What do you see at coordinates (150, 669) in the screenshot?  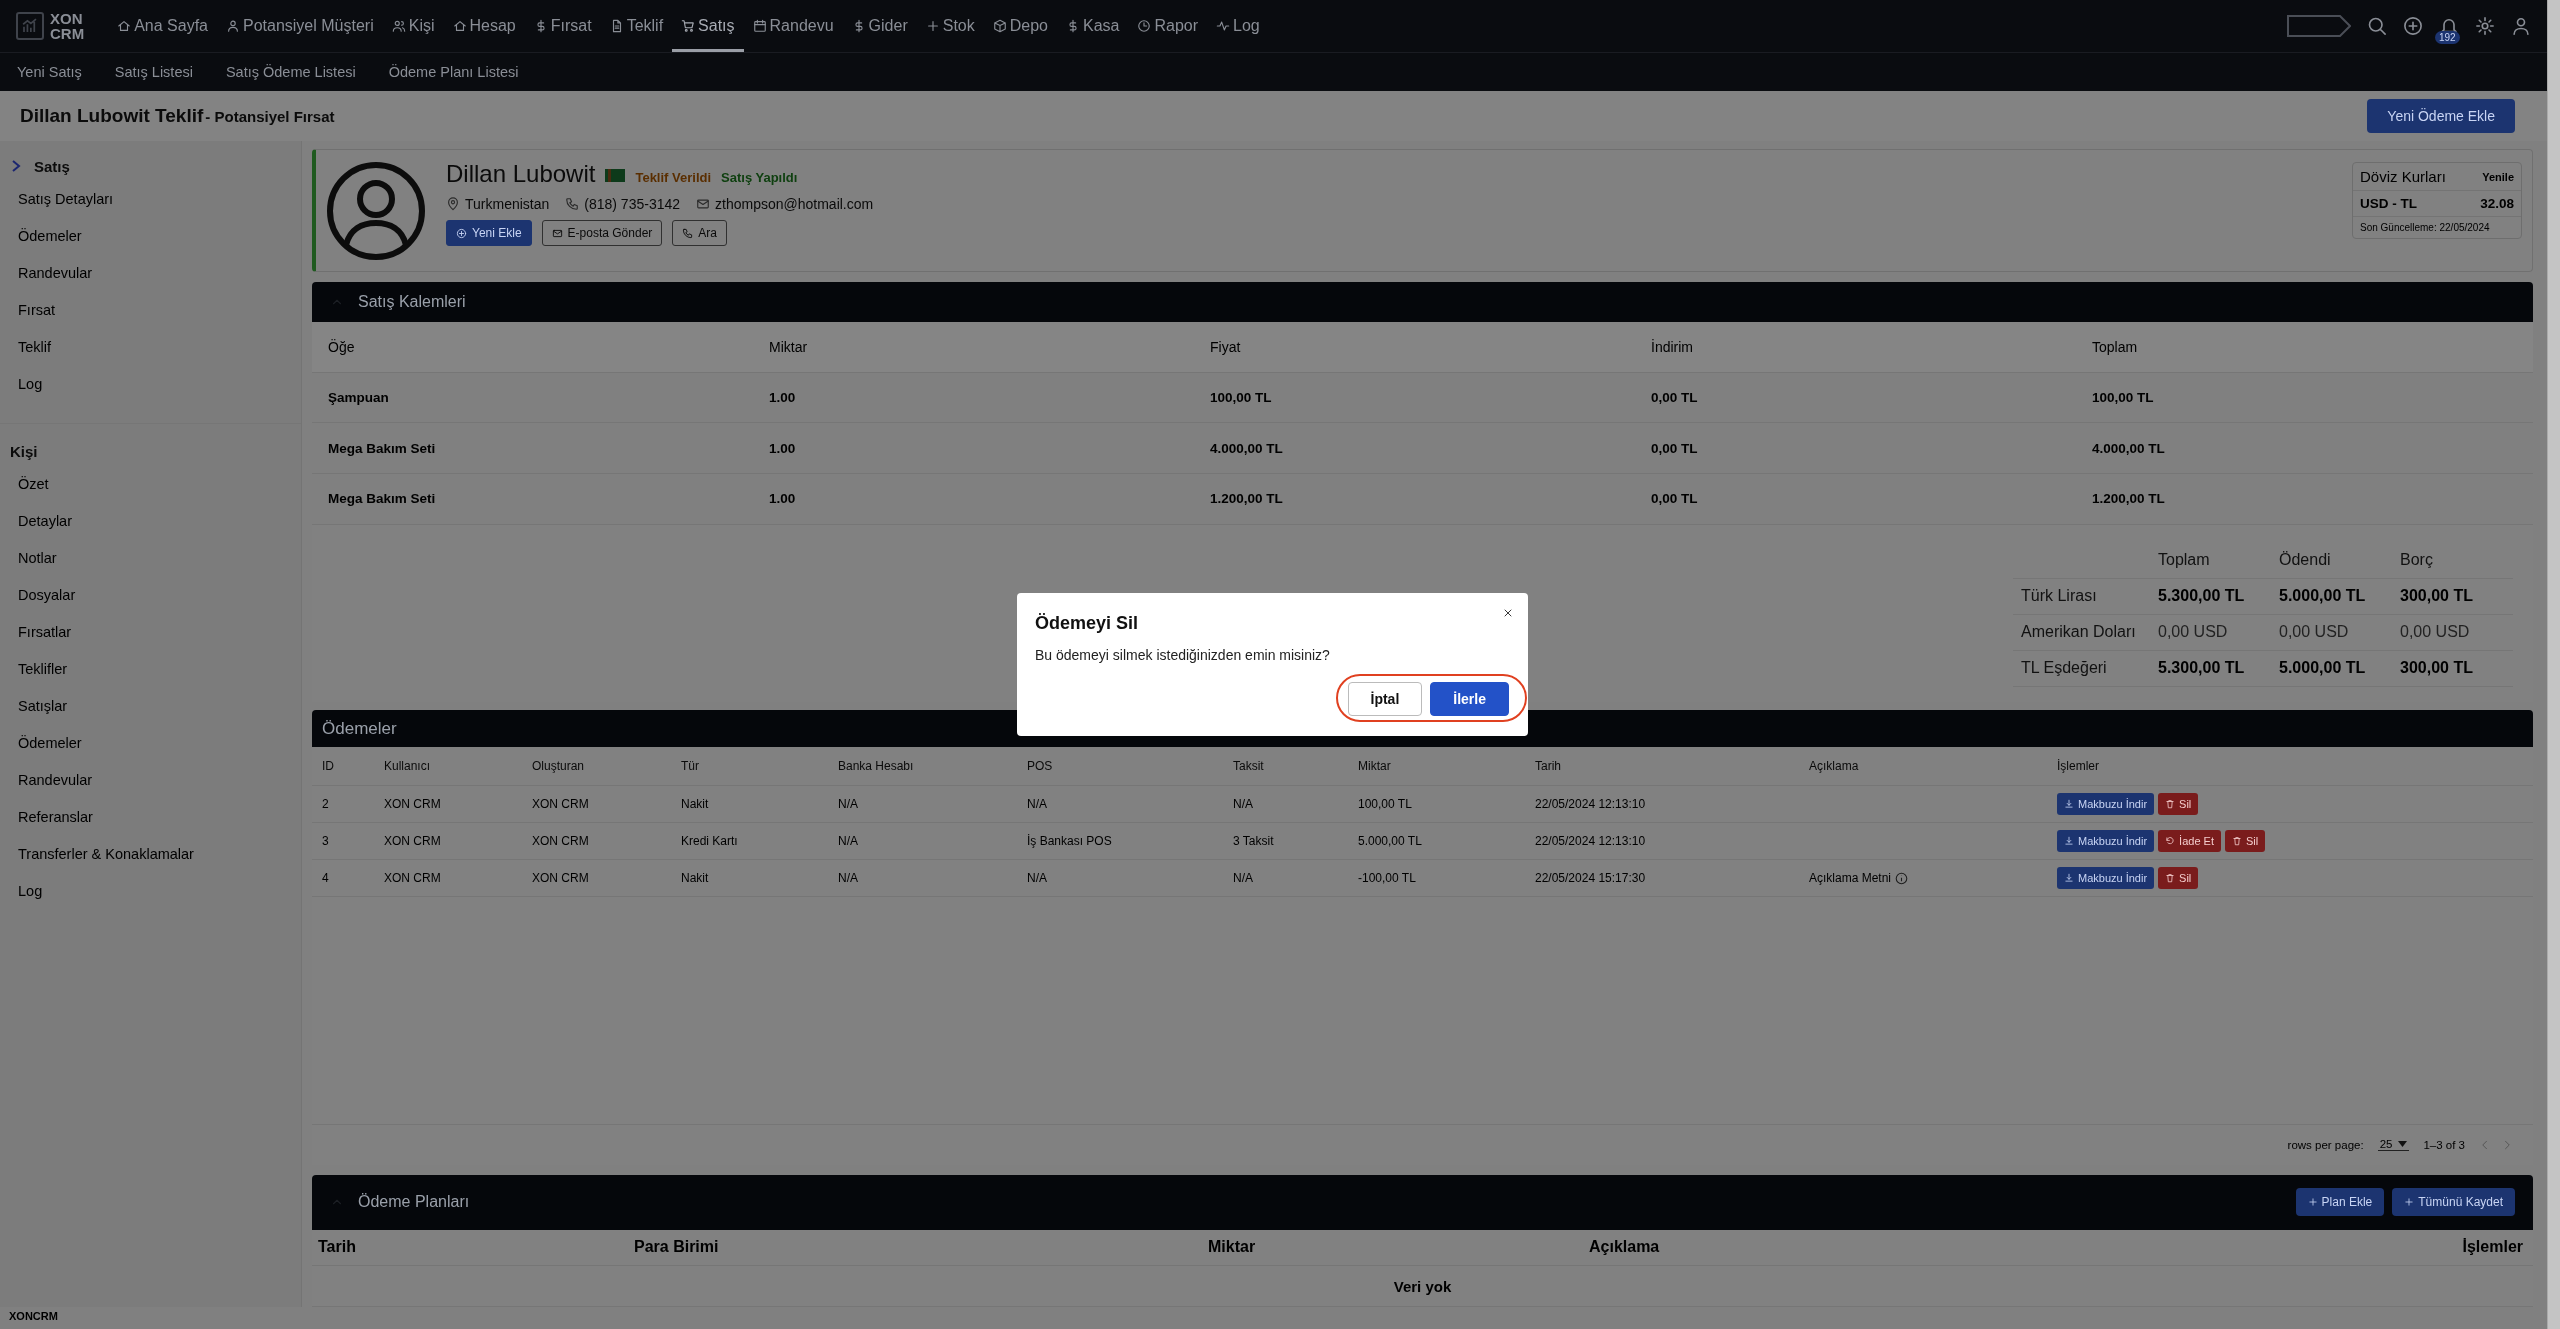 I see `sidebar-item: Teklifler` at bounding box center [150, 669].